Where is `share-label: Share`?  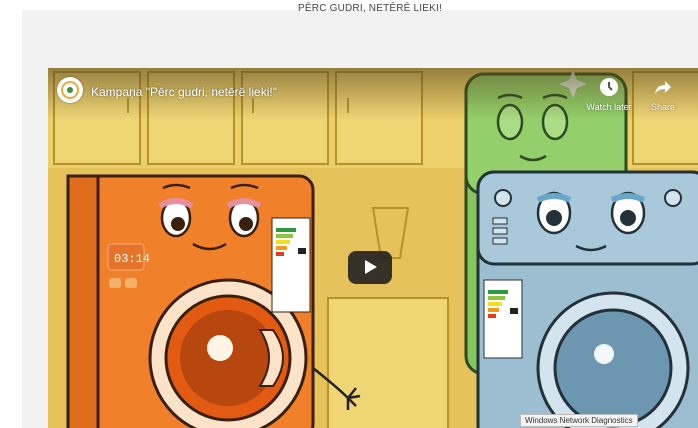 share-label: Share is located at coordinates (663, 107).